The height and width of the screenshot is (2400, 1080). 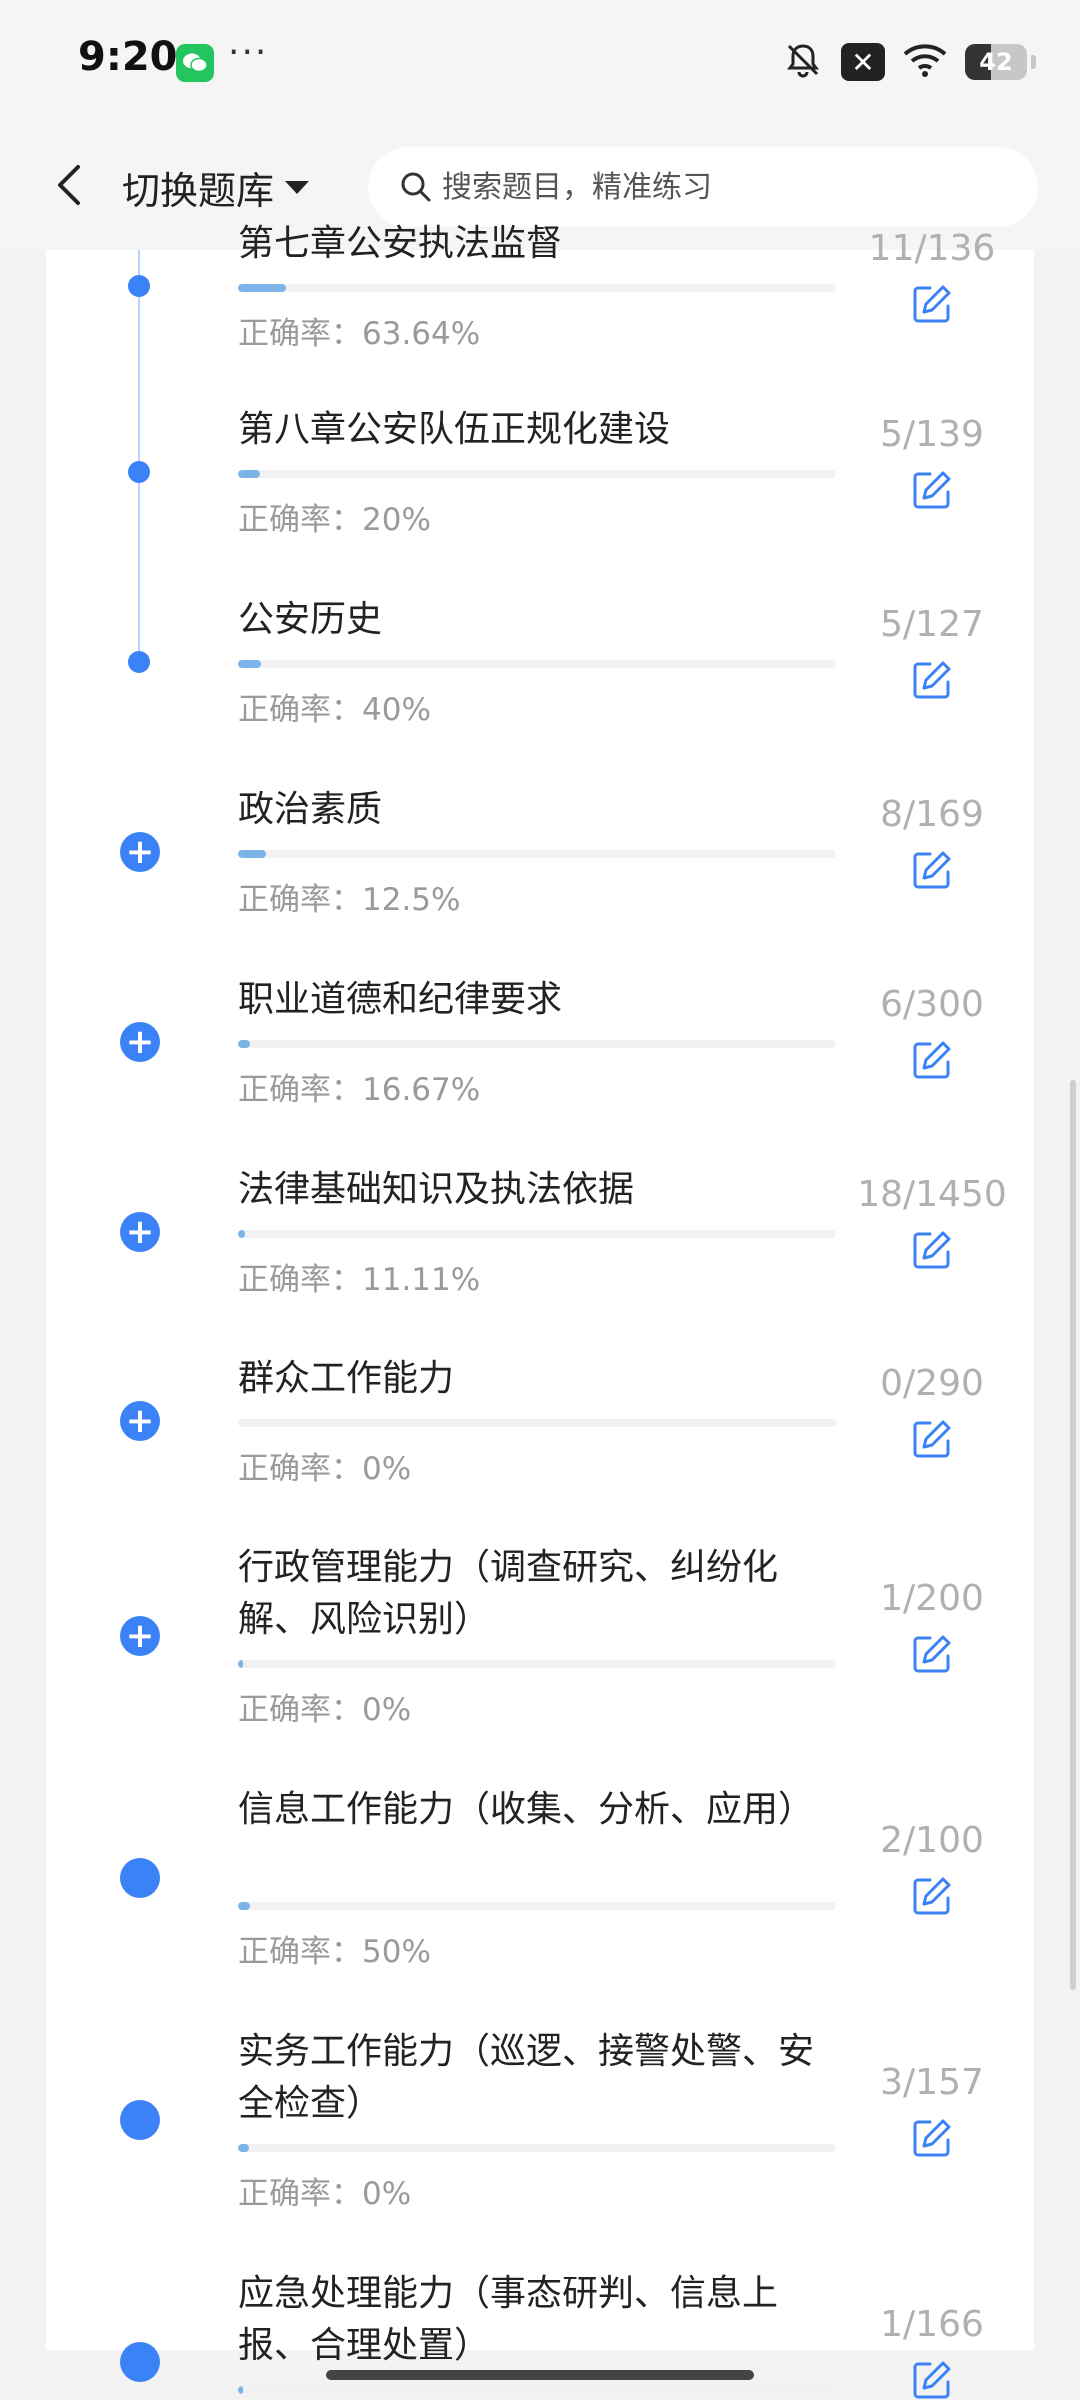 I want to click on accuracy-text: 正确率：20%, so click(x=334, y=520).